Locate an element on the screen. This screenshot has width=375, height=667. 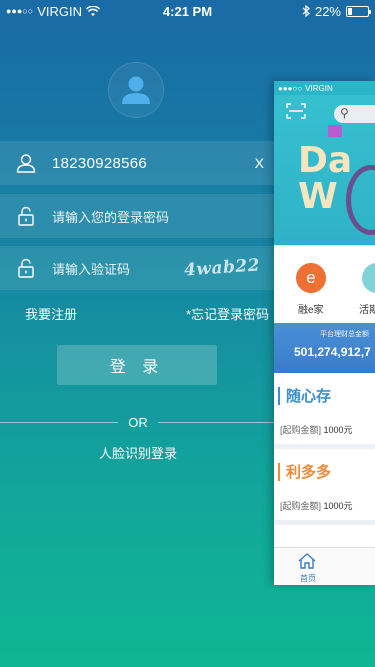
clear-phone-button: X is located at coordinates (259, 163).